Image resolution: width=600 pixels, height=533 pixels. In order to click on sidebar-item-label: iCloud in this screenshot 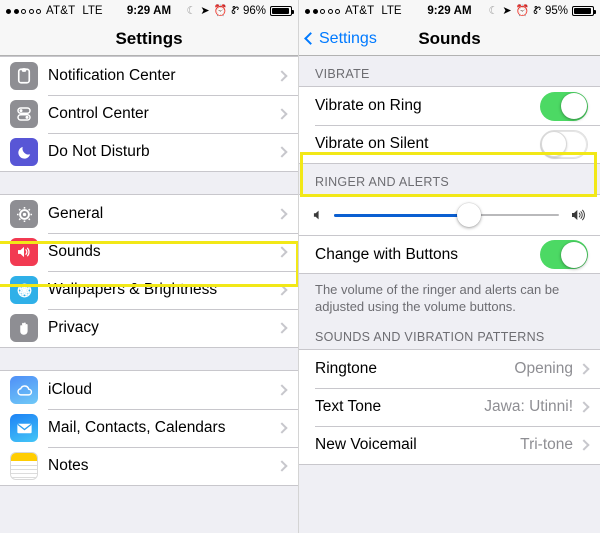, I will do `click(70, 389)`.